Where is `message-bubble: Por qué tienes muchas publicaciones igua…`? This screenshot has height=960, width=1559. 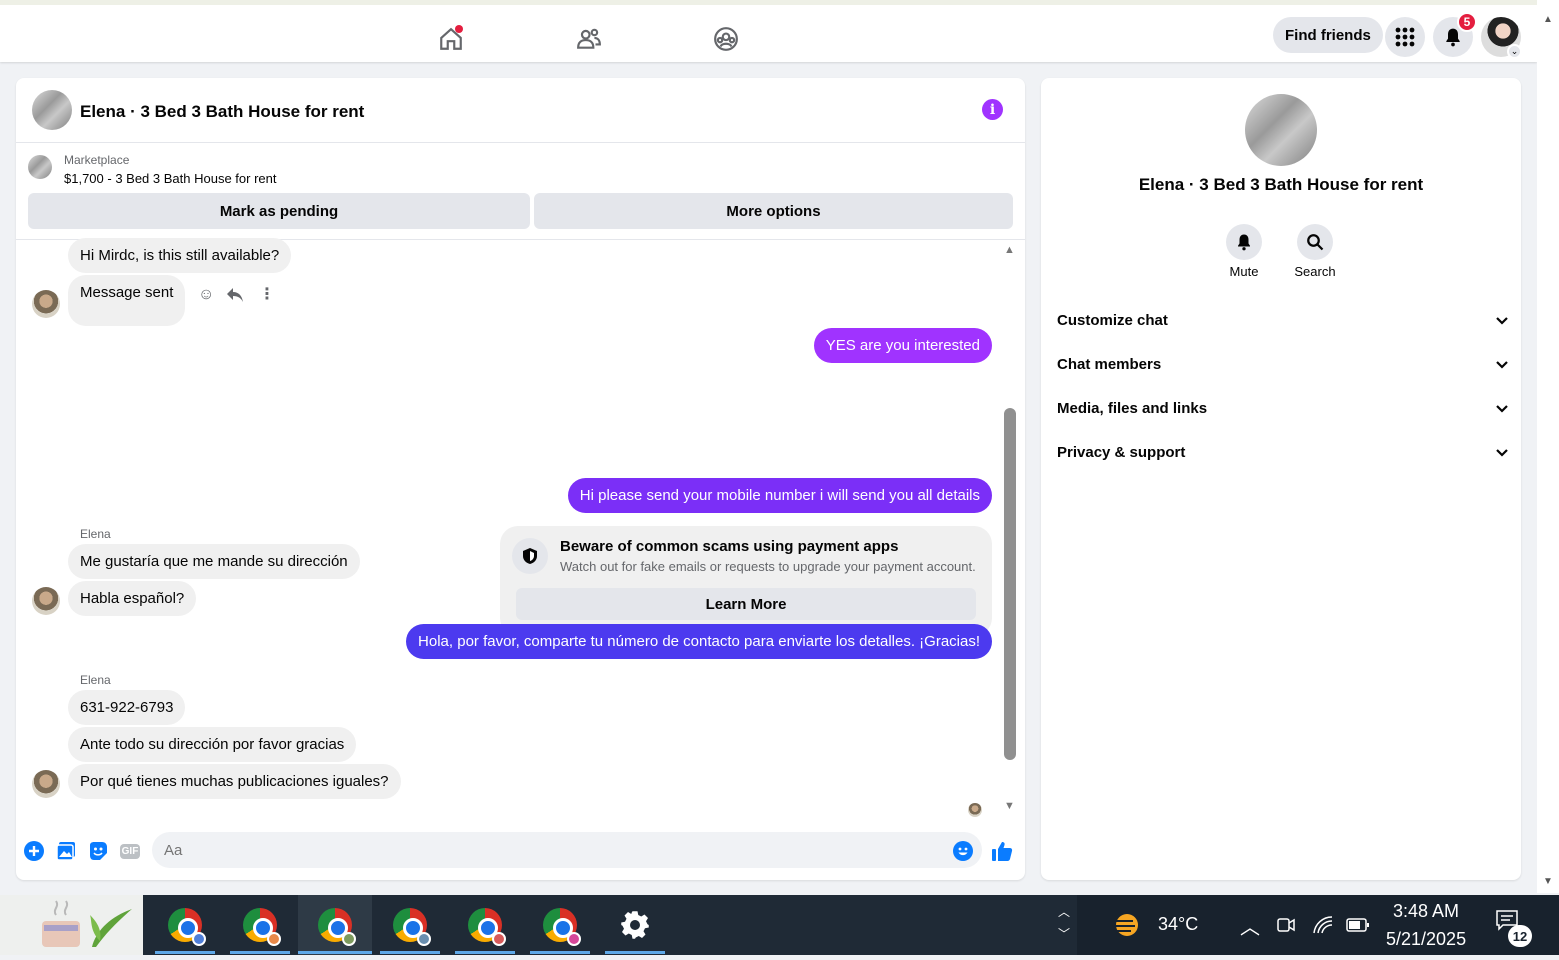
message-bubble: Por qué tienes muchas publicaciones igua… is located at coordinates (234, 781).